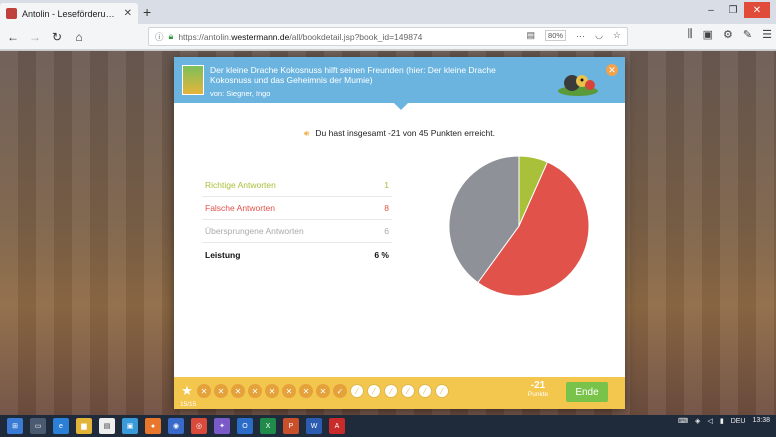  What do you see at coordinates (580, 36) in the screenshot?
I see `more-actions-icon: ···` at bounding box center [580, 36].